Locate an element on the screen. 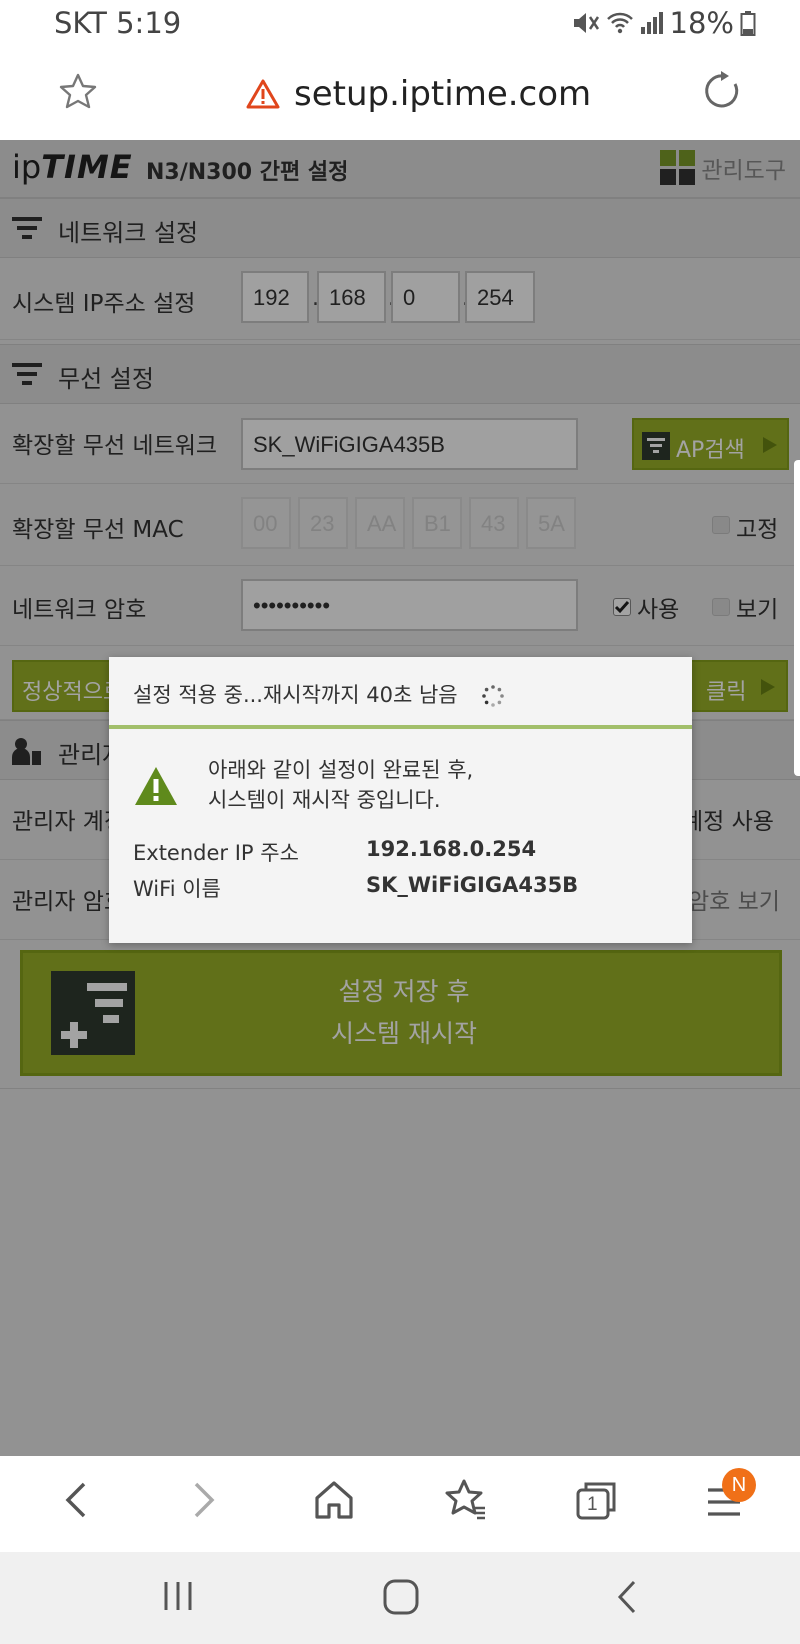 This screenshot has height=1644, width=800. url-text: setup.iptime.com is located at coordinates (443, 94).